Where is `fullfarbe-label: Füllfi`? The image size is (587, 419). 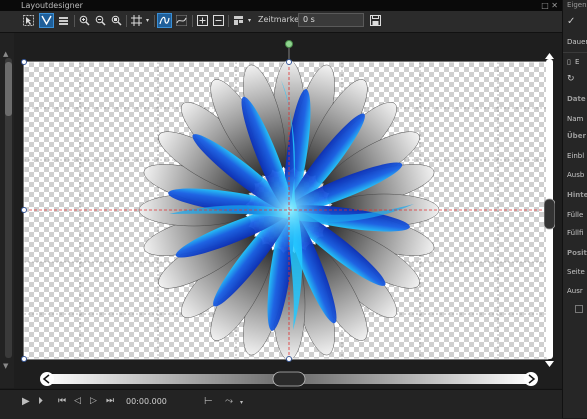 fullfarbe-label: Füllfi is located at coordinates (575, 233).